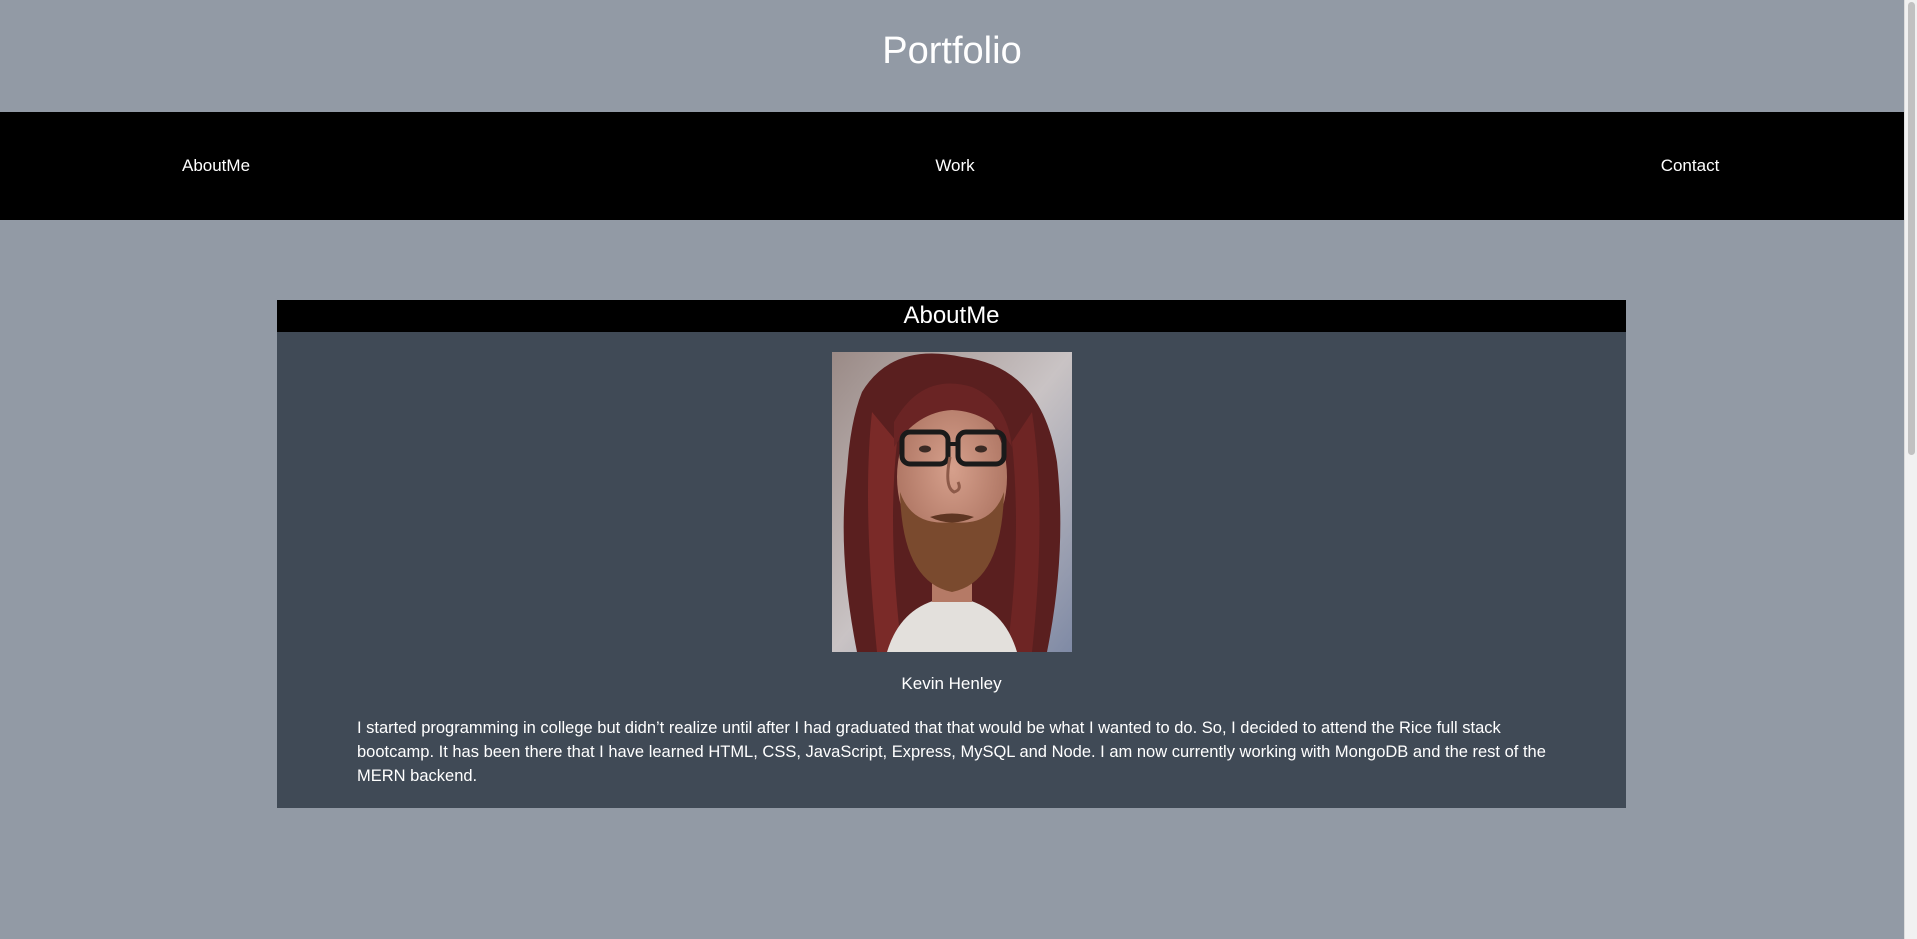  I want to click on nav-link-work: Work, so click(954, 166).